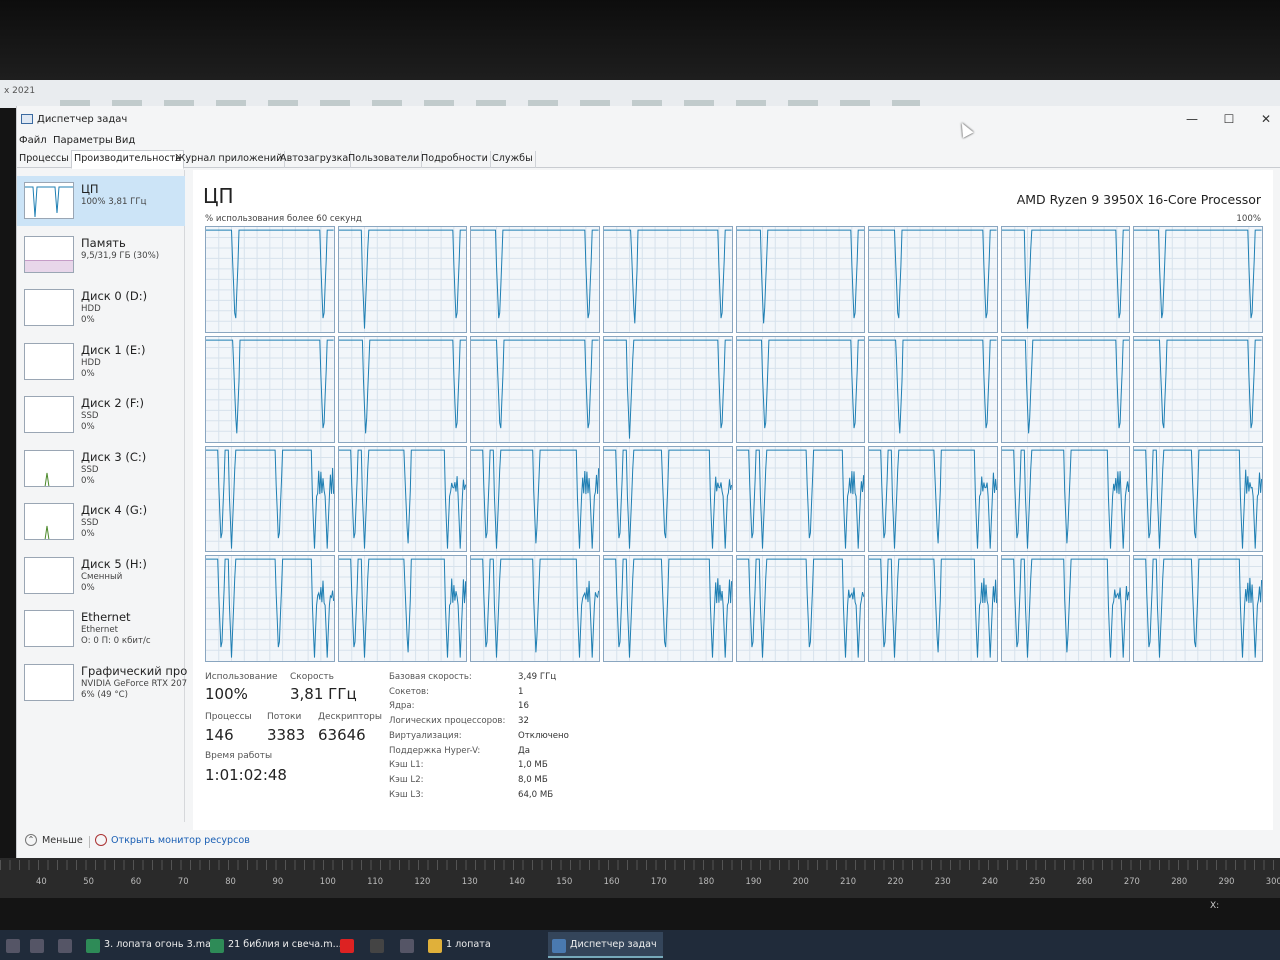 This screenshot has height=960, width=1280. Describe the element at coordinates (965, 129) in the screenshot. I see `mouse-cursor-icon` at that location.